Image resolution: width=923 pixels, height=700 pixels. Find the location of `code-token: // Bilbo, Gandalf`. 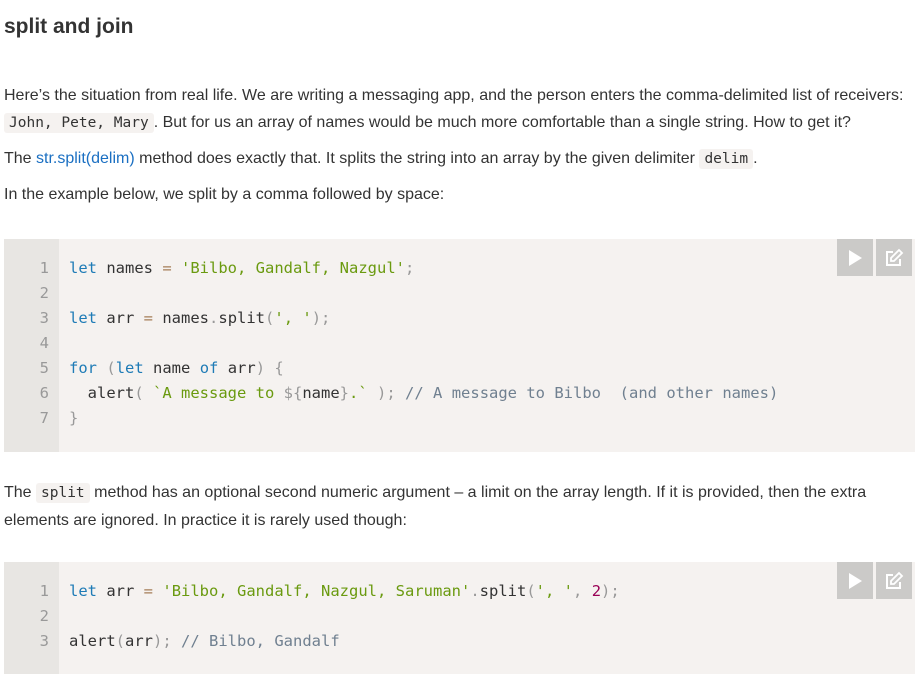

code-token: // Bilbo, Gandalf is located at coordinates (255, 641).